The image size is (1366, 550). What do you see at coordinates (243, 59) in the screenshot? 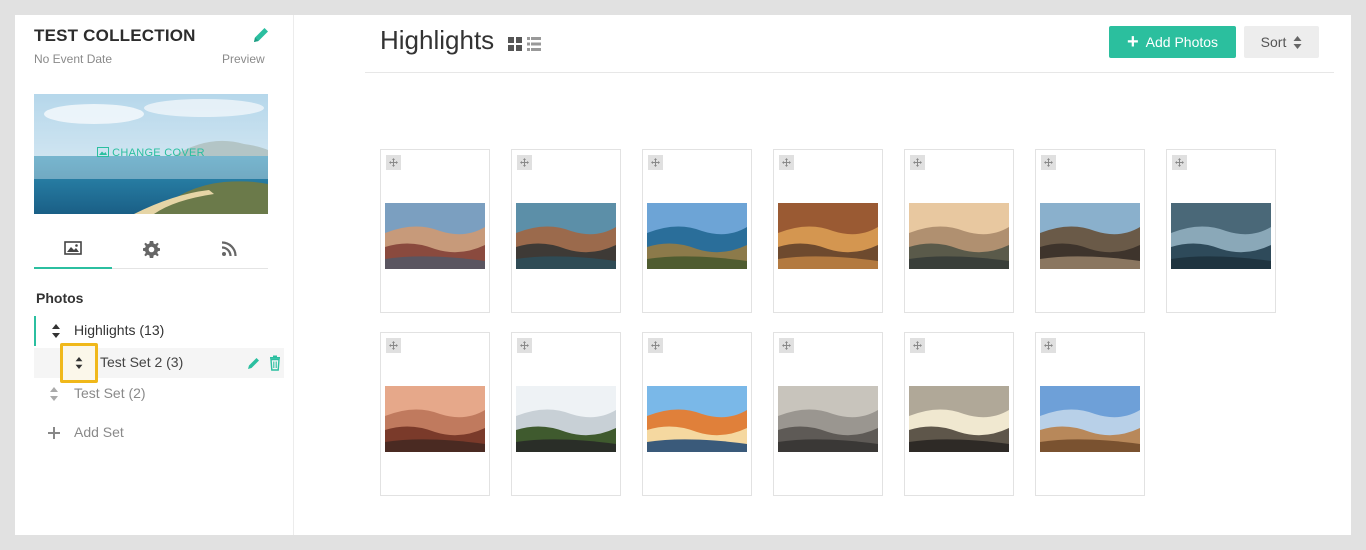
I see `preview-link: Preview` at bounding box center [243, 59].